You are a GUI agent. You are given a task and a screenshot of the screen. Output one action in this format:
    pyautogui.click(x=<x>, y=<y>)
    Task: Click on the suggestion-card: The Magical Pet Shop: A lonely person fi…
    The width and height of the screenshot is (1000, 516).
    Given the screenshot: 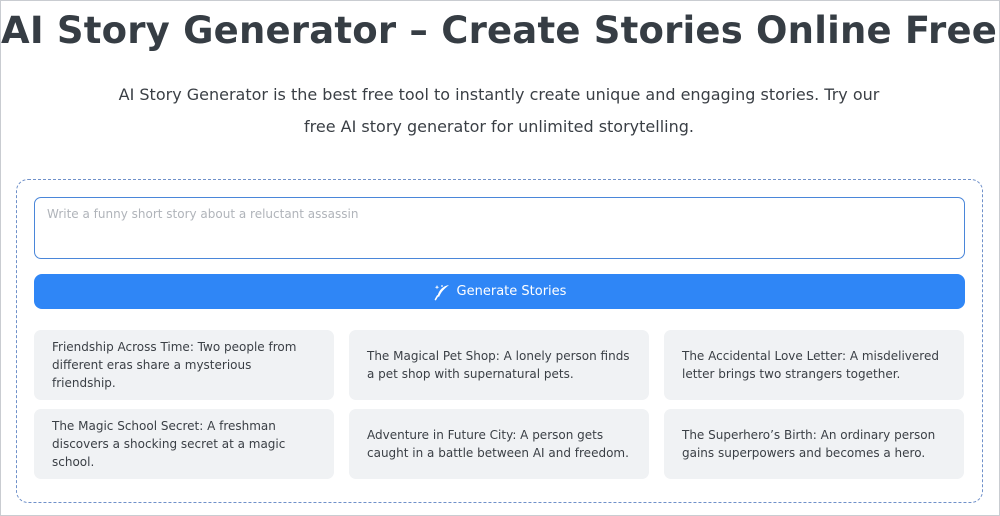 What is the action you would take?
    pyautogui.click(x=499, y=365)
    